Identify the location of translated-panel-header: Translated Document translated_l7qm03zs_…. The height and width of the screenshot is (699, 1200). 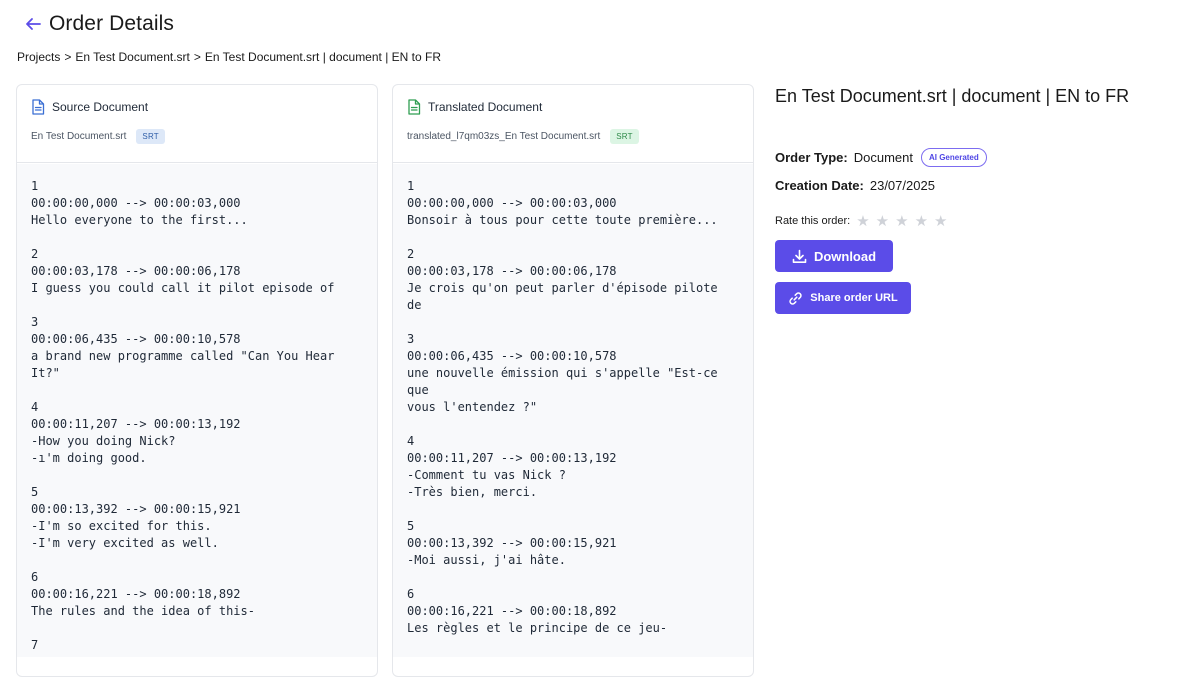
(573, 124).